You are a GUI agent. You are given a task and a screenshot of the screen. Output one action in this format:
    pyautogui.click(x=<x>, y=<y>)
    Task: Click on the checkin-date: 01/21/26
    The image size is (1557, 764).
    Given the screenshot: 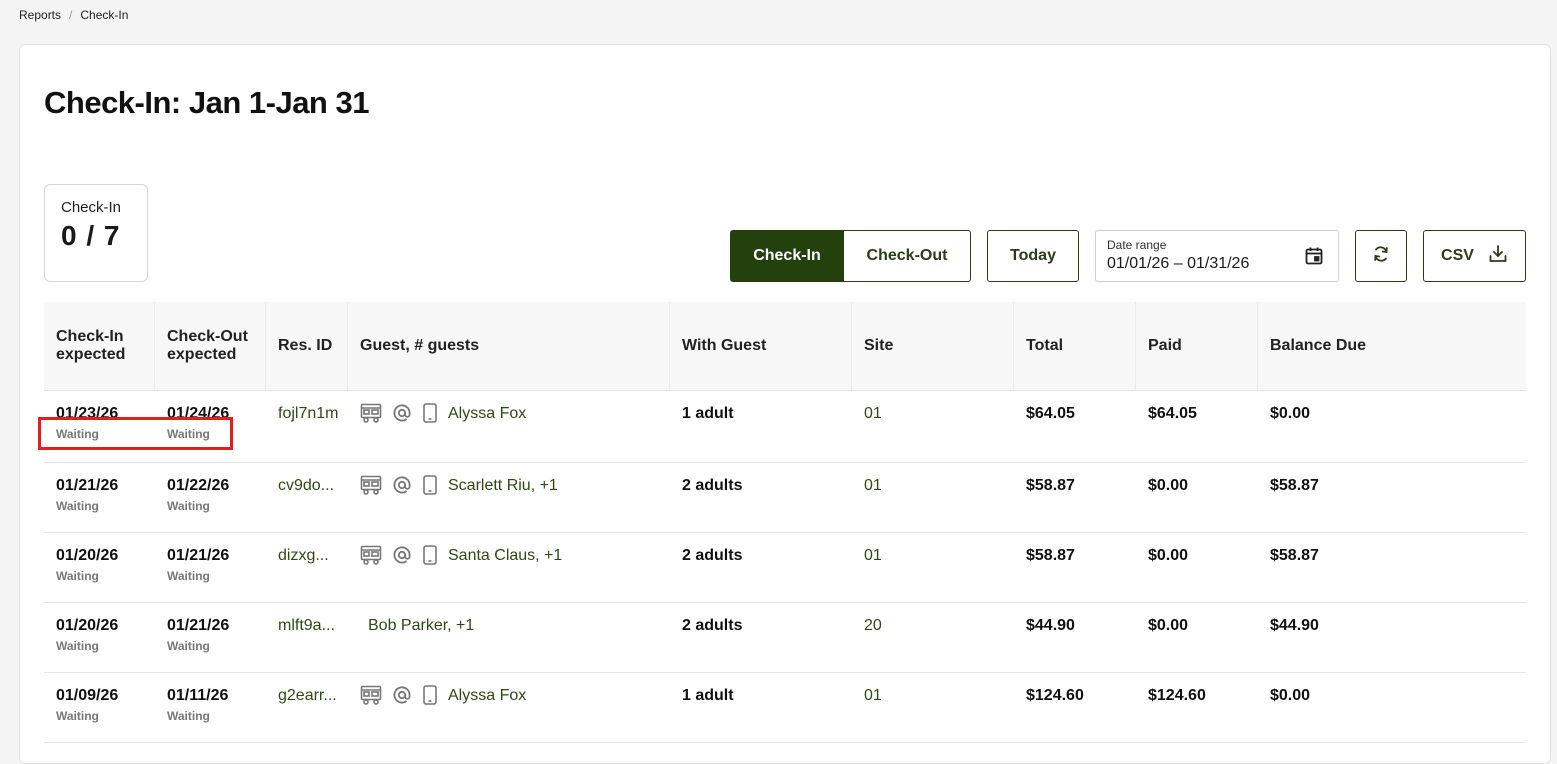 What is the action you would take?
    pyautogui.click(x=87, y=485)
    